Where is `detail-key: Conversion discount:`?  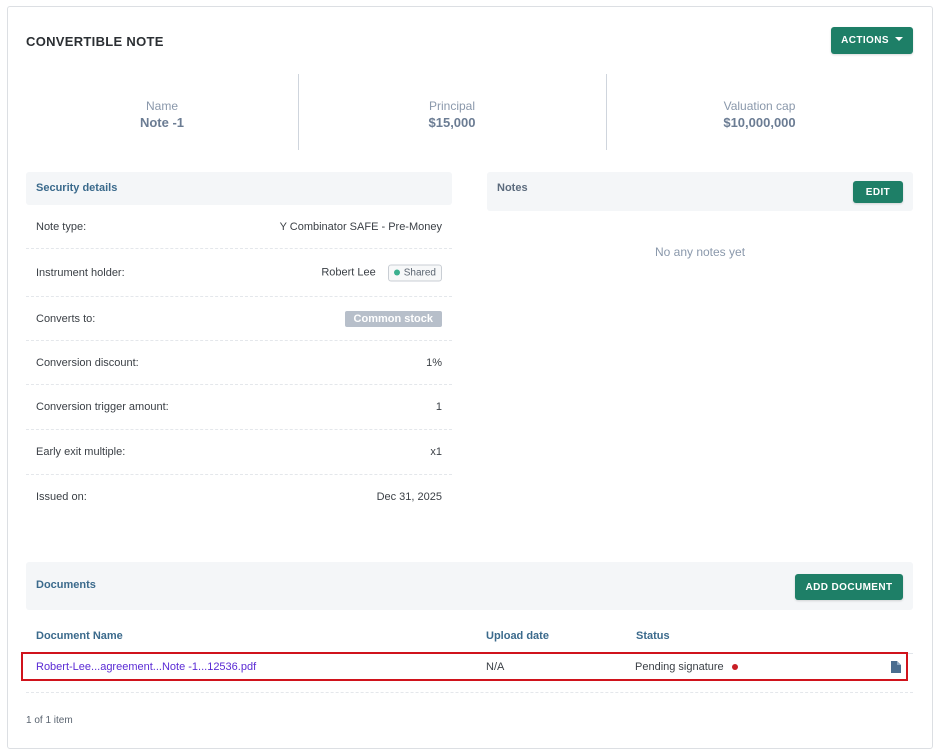
detail-key: Conversion discount: is located at coordinates (87, 362).